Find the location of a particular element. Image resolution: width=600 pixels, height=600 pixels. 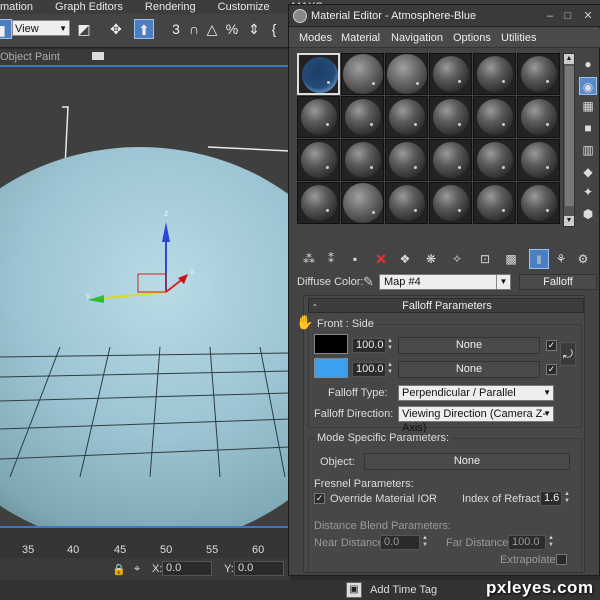

side-map-button: None is located at coordinates (469, 369).